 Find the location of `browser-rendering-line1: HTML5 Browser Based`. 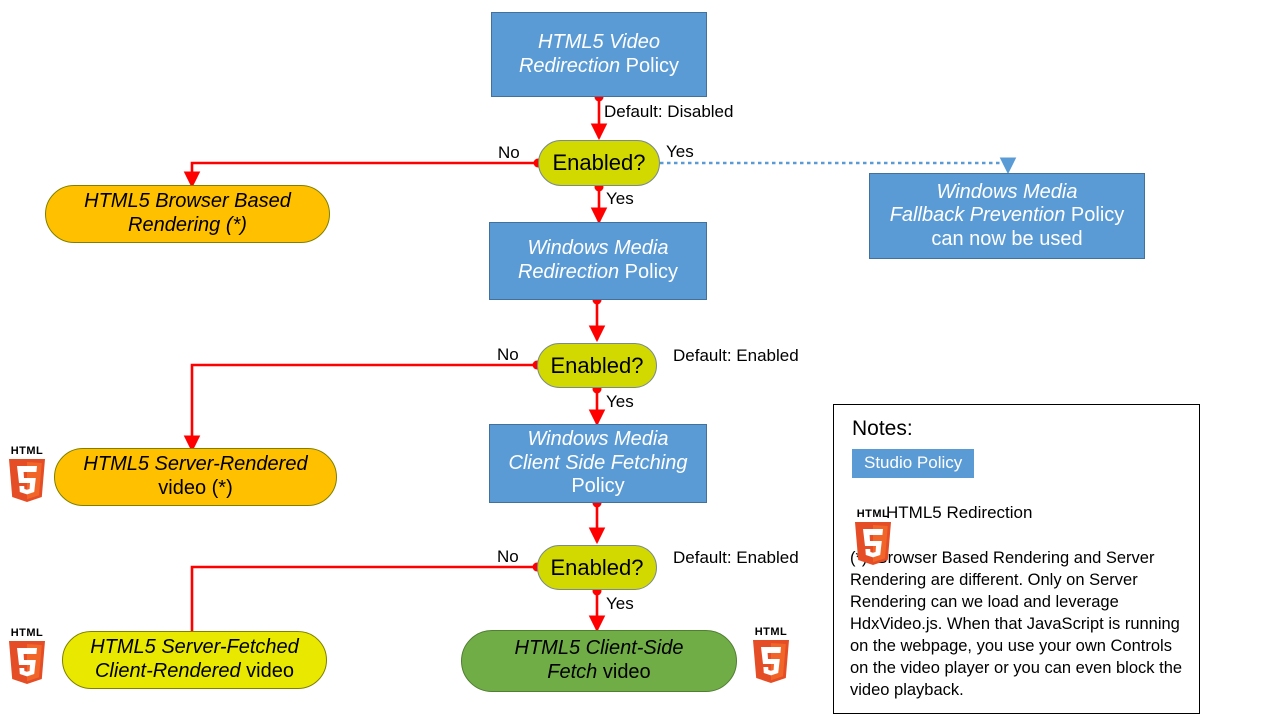

browser-rendering-line1: HTML5 Browser Based is located at coordinates (187, 201).